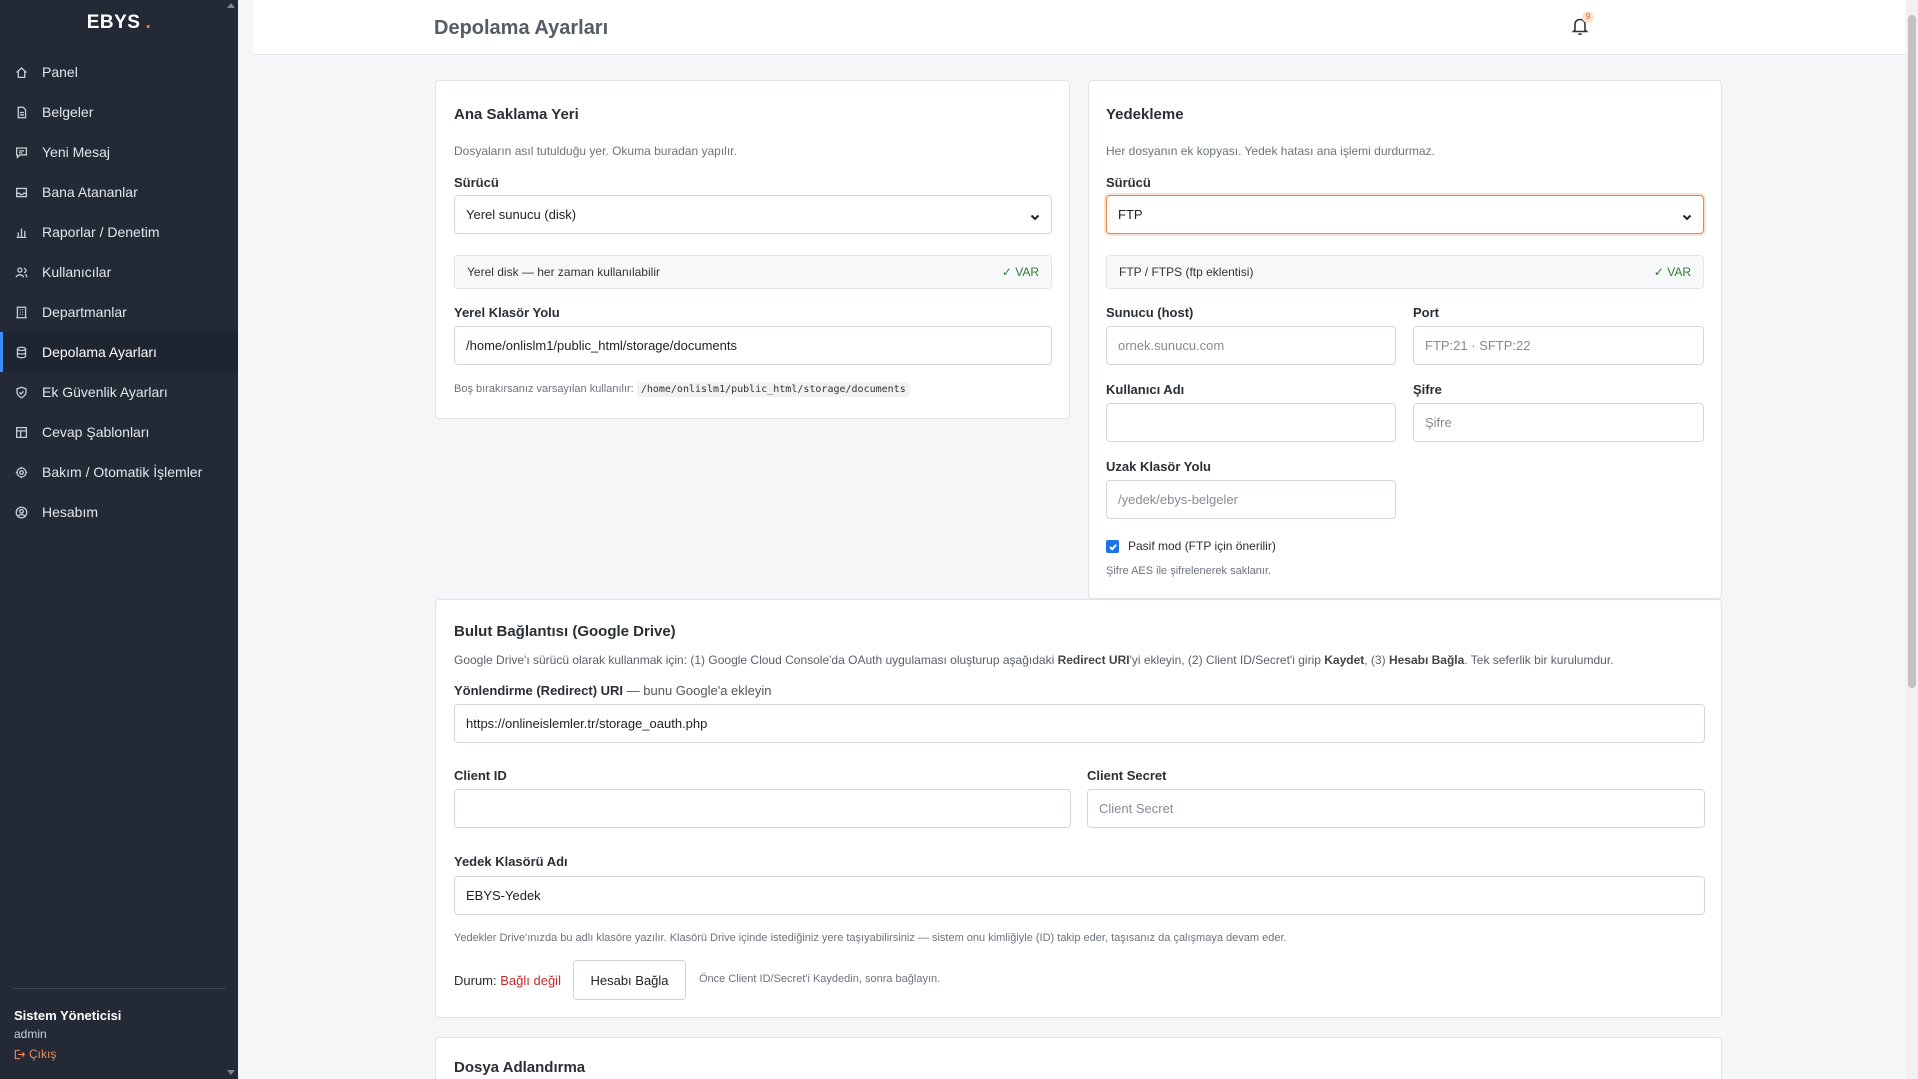 Image resolution: width=1918 pixels, height=1079 pixels. Describe the element at coordinates (563, 272) in the screenshot. I see `primary-status-text: Yerel disk — her zaman kullanılabilir` at that location.